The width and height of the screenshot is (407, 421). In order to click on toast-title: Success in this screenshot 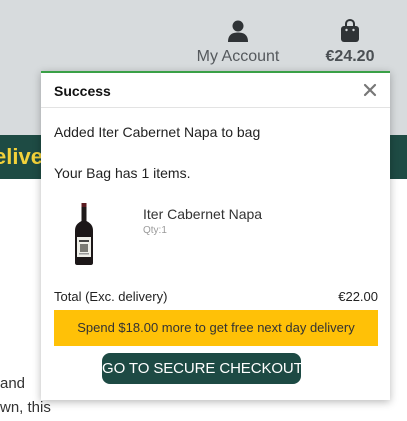, I will do `click(82, 91)`.